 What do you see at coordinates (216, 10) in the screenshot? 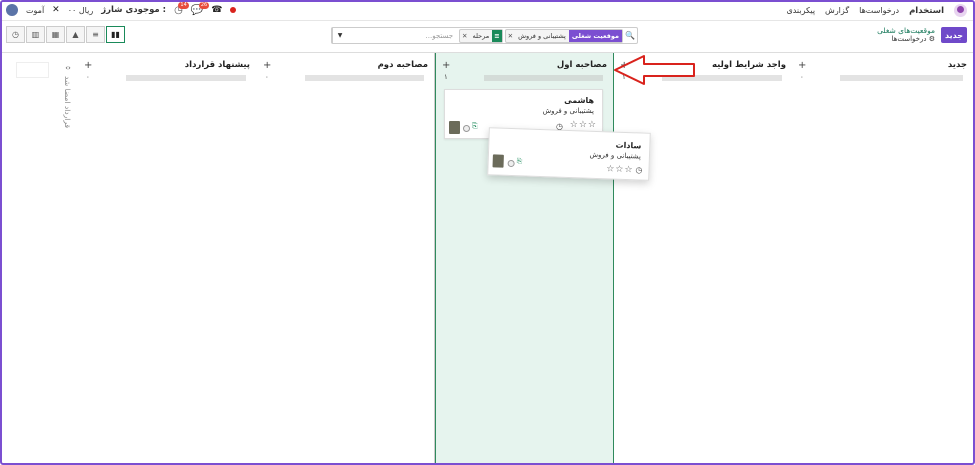
I see `phone-icon: ☎` at bounding box center [216, 10].